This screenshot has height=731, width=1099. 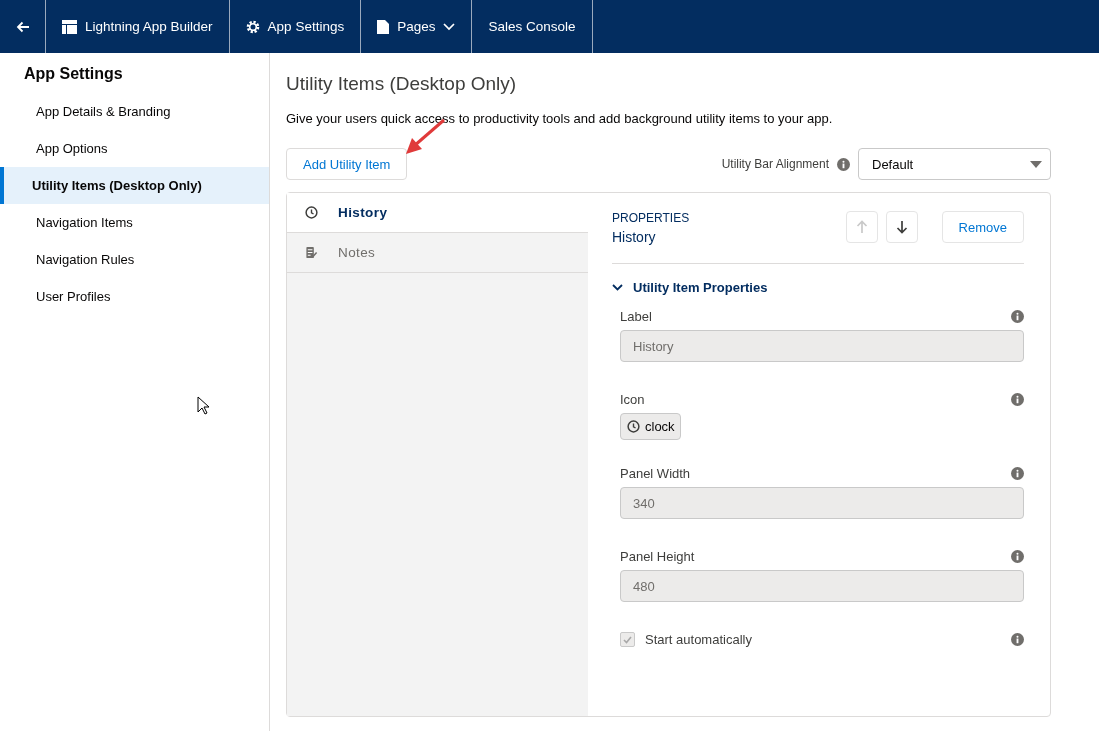 What do you see at coordinates (134, 148) in the screenshot?
I see `sidebar-item: App Options` at bounding box center [134, 148].